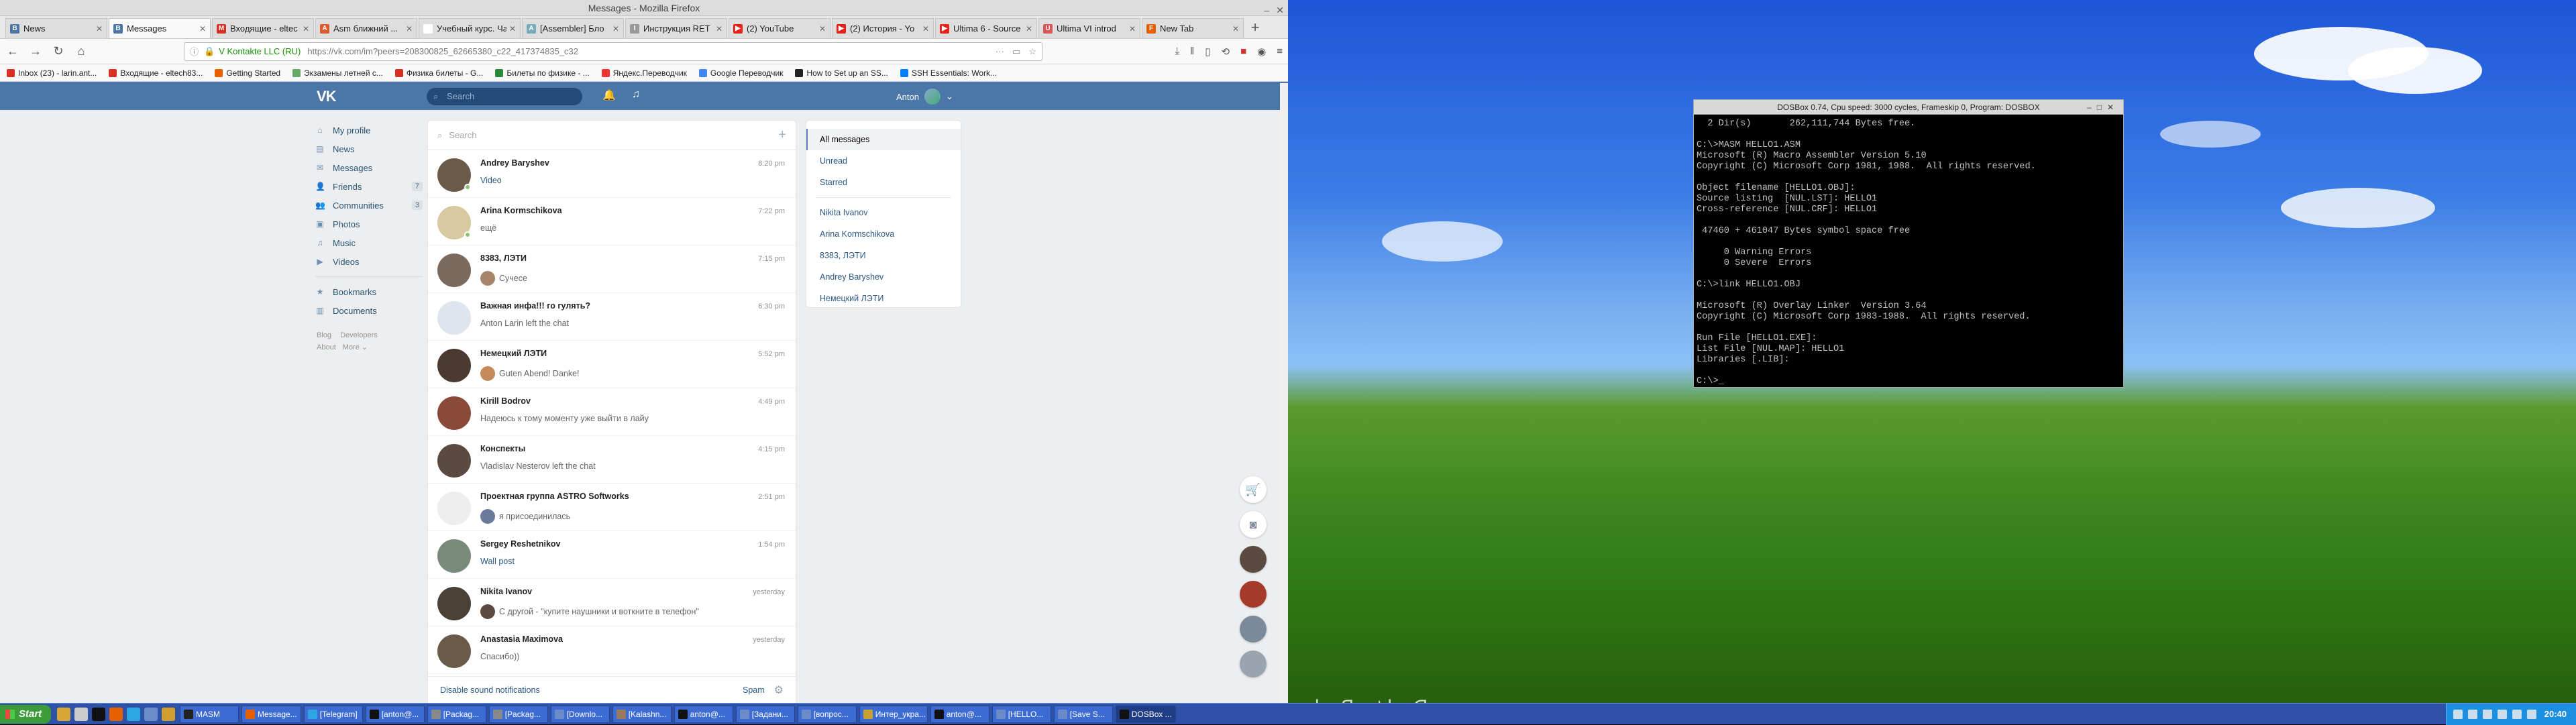  What do you see at coordinates (369, 291) in the screenshot?
I see `sidebar-item-bookmarks: ★ Bookmarks` at bounding box center [369, 291].